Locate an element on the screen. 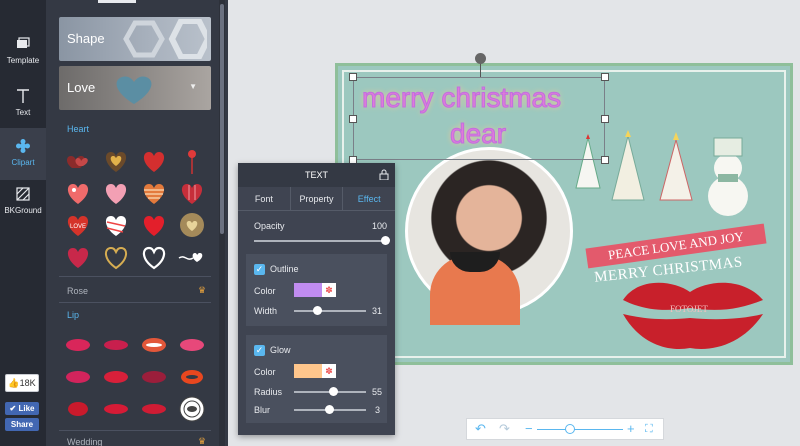  section-lip: Lip is located at coordinates (73, 315).